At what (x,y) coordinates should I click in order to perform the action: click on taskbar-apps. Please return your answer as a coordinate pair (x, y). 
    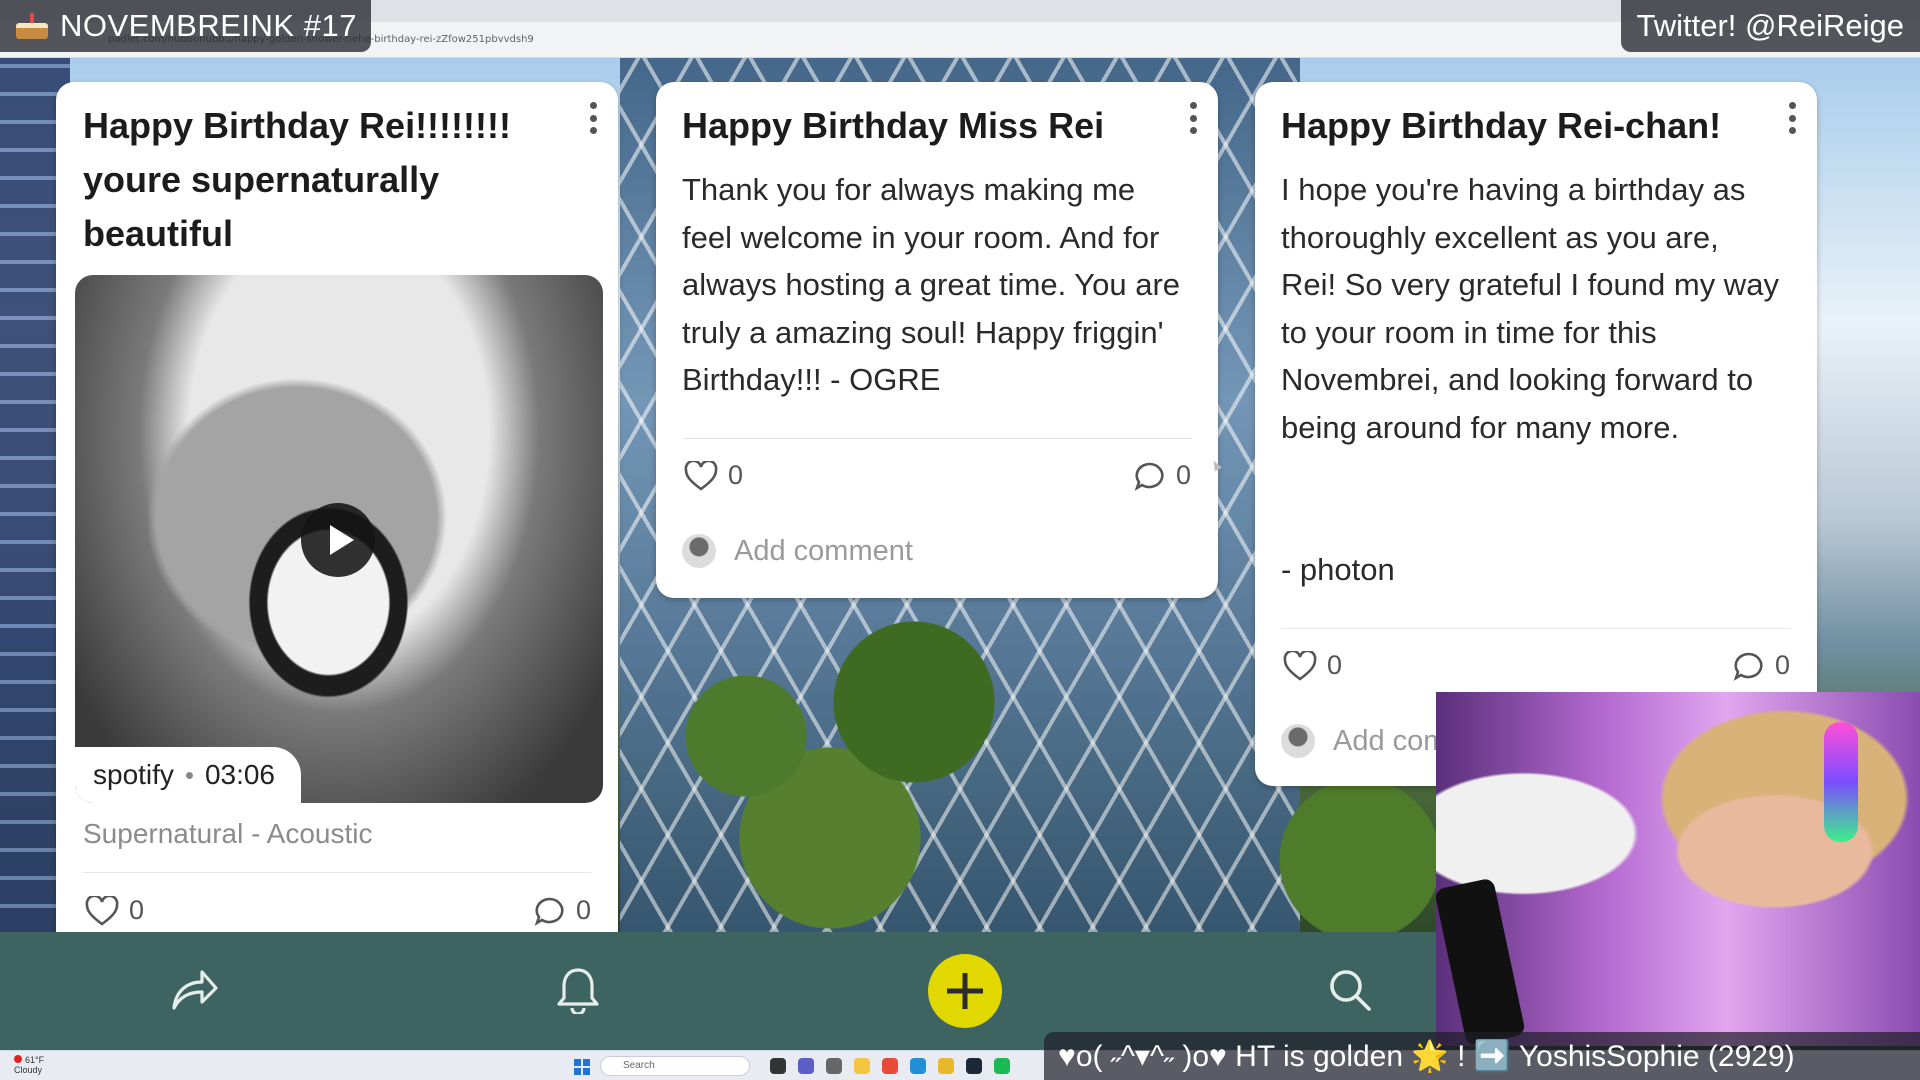
    Looking at the image, I should click on (890, 1066).